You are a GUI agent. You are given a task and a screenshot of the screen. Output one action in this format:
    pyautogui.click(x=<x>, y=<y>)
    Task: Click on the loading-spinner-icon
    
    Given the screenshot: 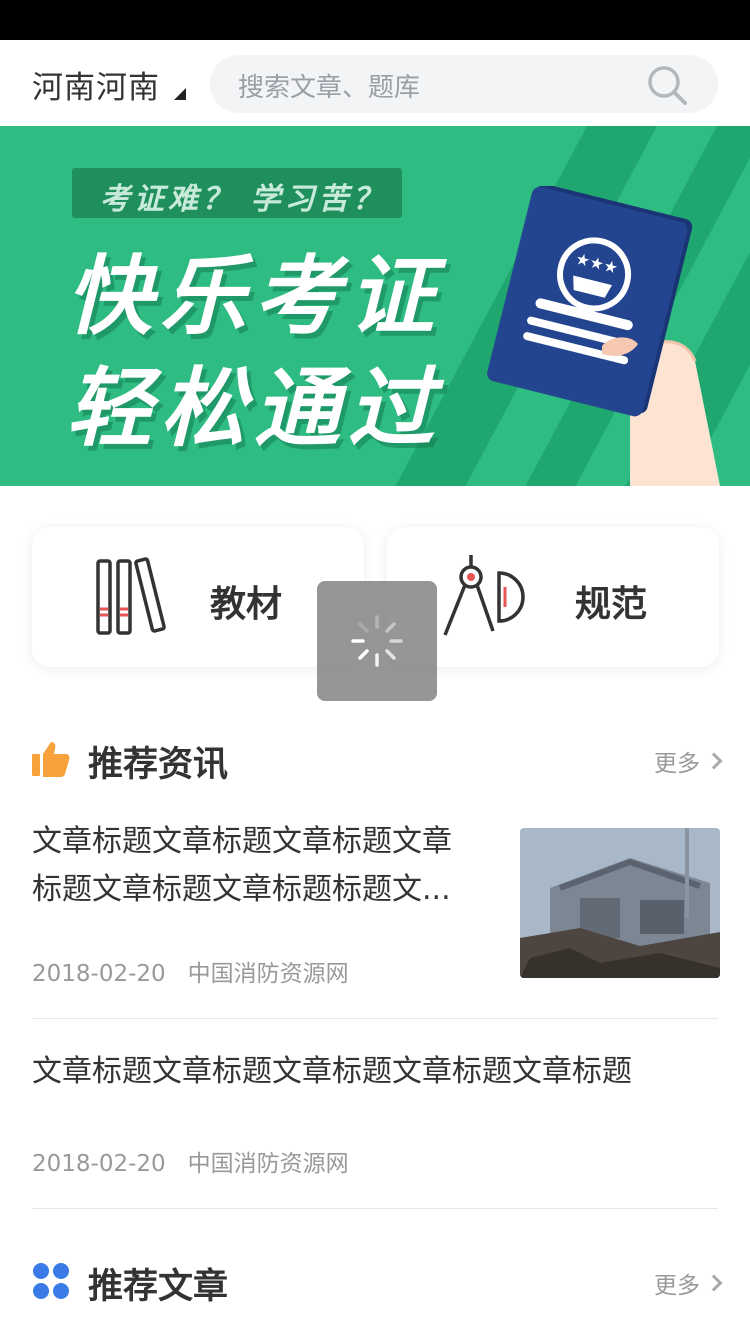 What is the action you would take?
    pyautogui.click(x=377, y=641)
    